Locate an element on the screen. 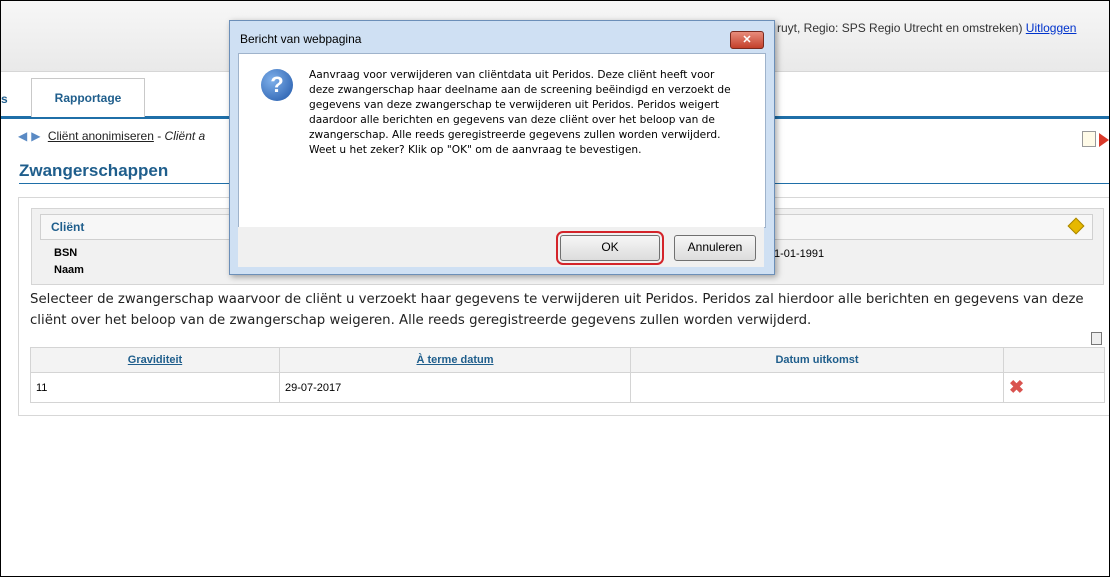 Image resolution: width=1110 pixels, height=577 pixels. pdf-icon is located at coordinates (1104, 140).